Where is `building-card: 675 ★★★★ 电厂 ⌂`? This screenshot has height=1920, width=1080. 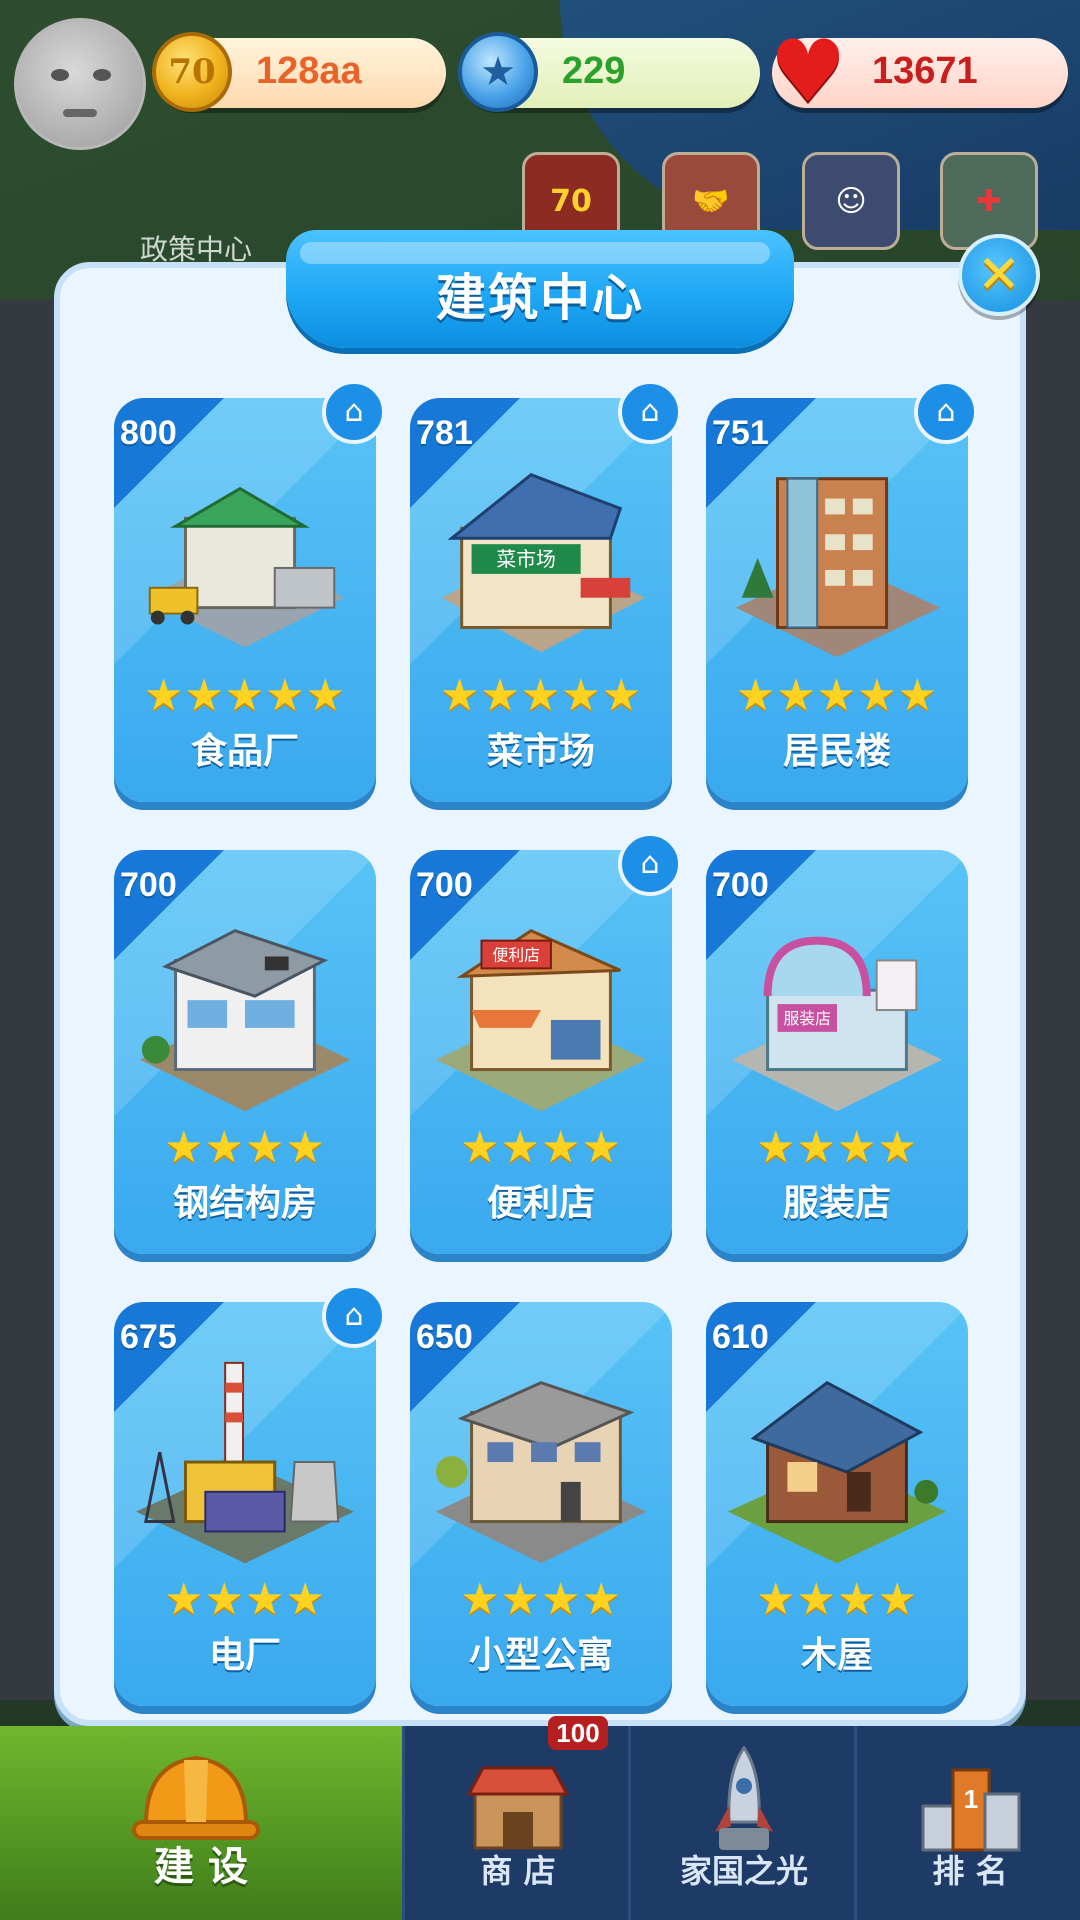 building-card: 675 ★★★★ 电厂 ⌂ is located at coordinates (250, 1495).